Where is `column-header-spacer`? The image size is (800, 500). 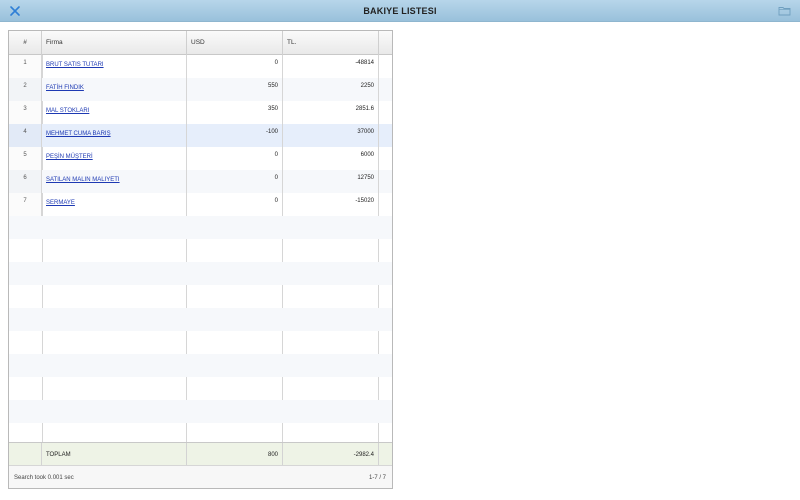 column-header-spacer is located at coordinates (385, 43).